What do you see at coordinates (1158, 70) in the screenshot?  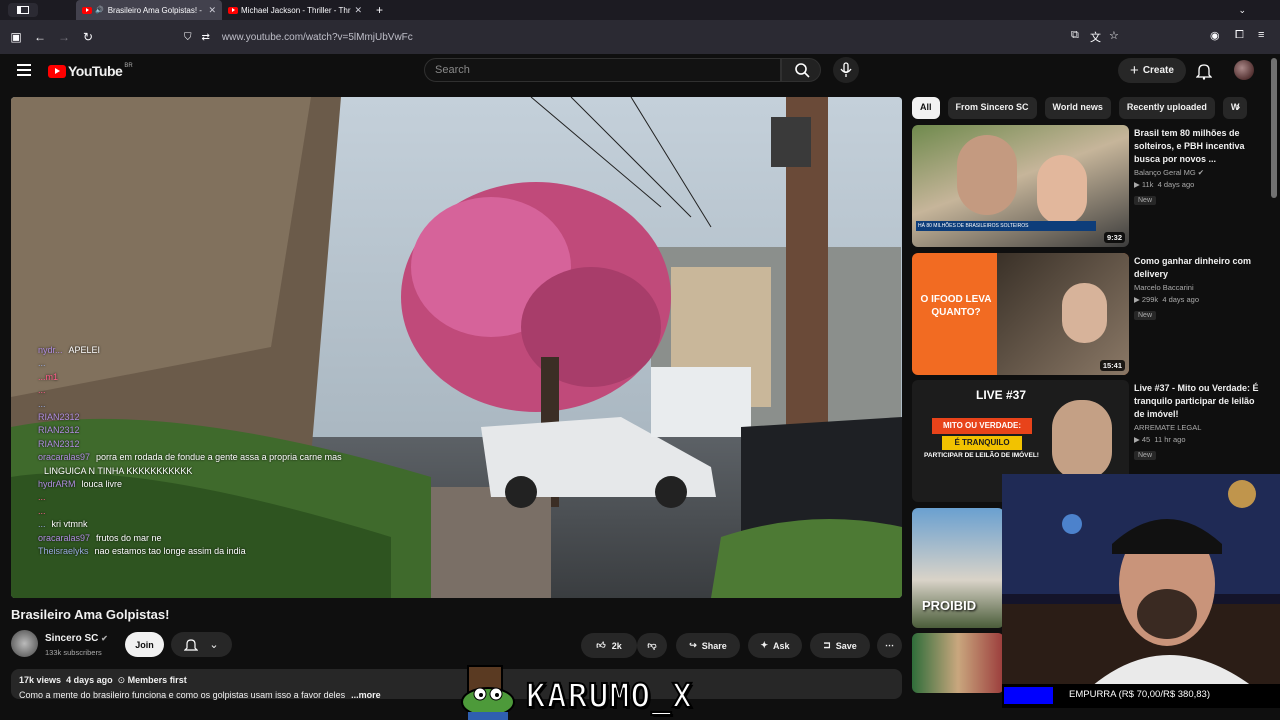 I see `create-label: Create` at bounding box center [1158, 70].